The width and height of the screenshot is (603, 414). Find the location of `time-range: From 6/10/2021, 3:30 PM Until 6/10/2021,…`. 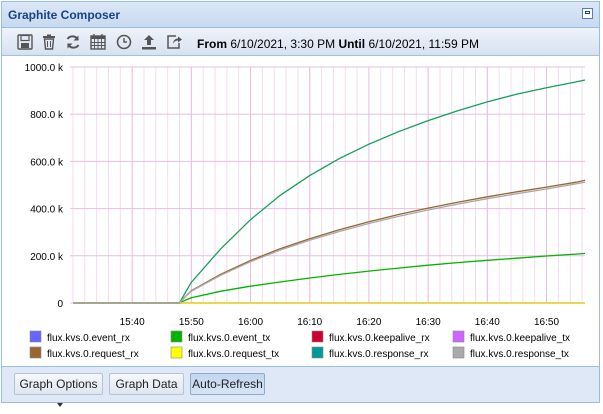

time-range: From 6/10/2021, 3:30 PM Until 6/10/2021,… is located at coordinates (338, 44).